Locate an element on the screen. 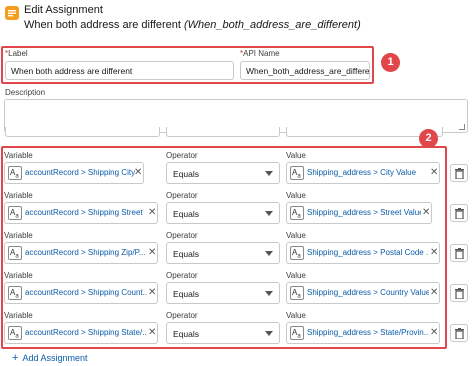  variable-field: Aa accountRecord > Shipping Count... ✕ is located at coordinates (81, 293).